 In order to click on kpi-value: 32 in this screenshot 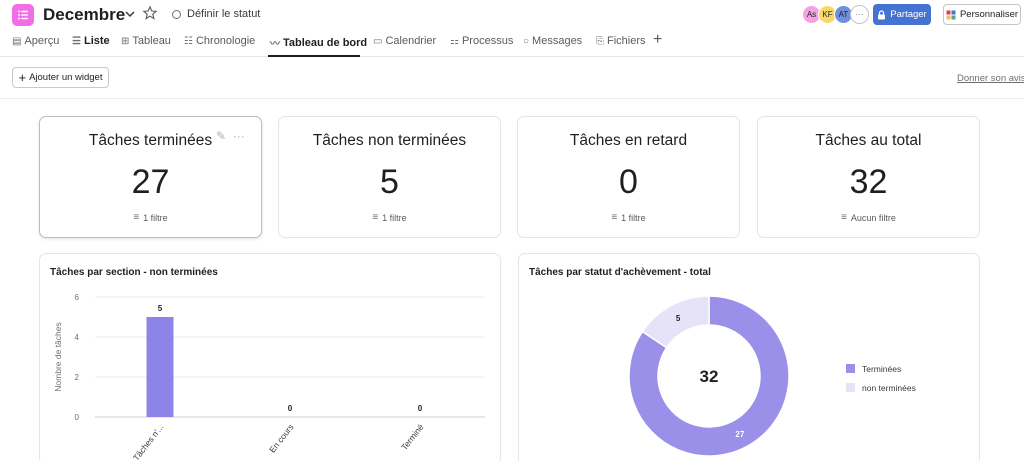, I will do `click(868, 182)`.